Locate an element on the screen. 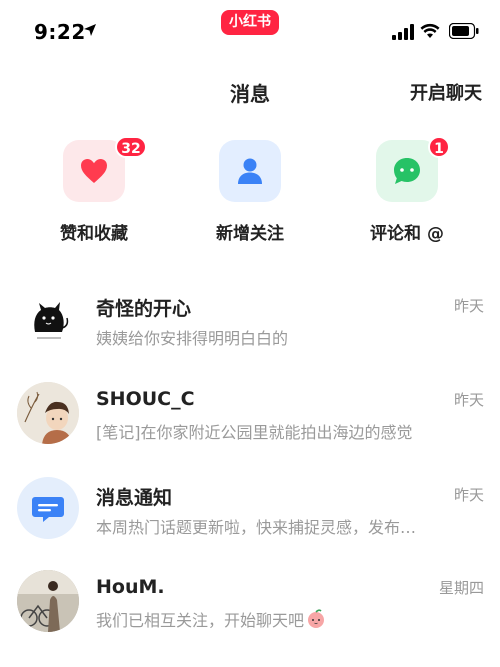 The image size is (500, 667). comments-label: 评论和 @ is located at coordinates (407, 234).